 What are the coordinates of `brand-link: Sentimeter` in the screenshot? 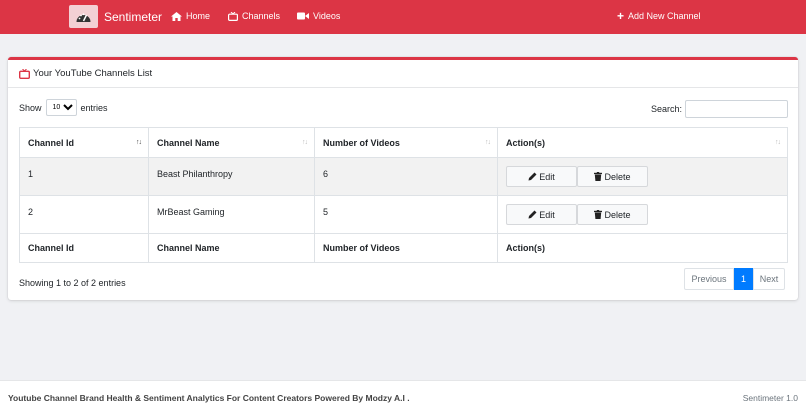 It's located at (115, 16).